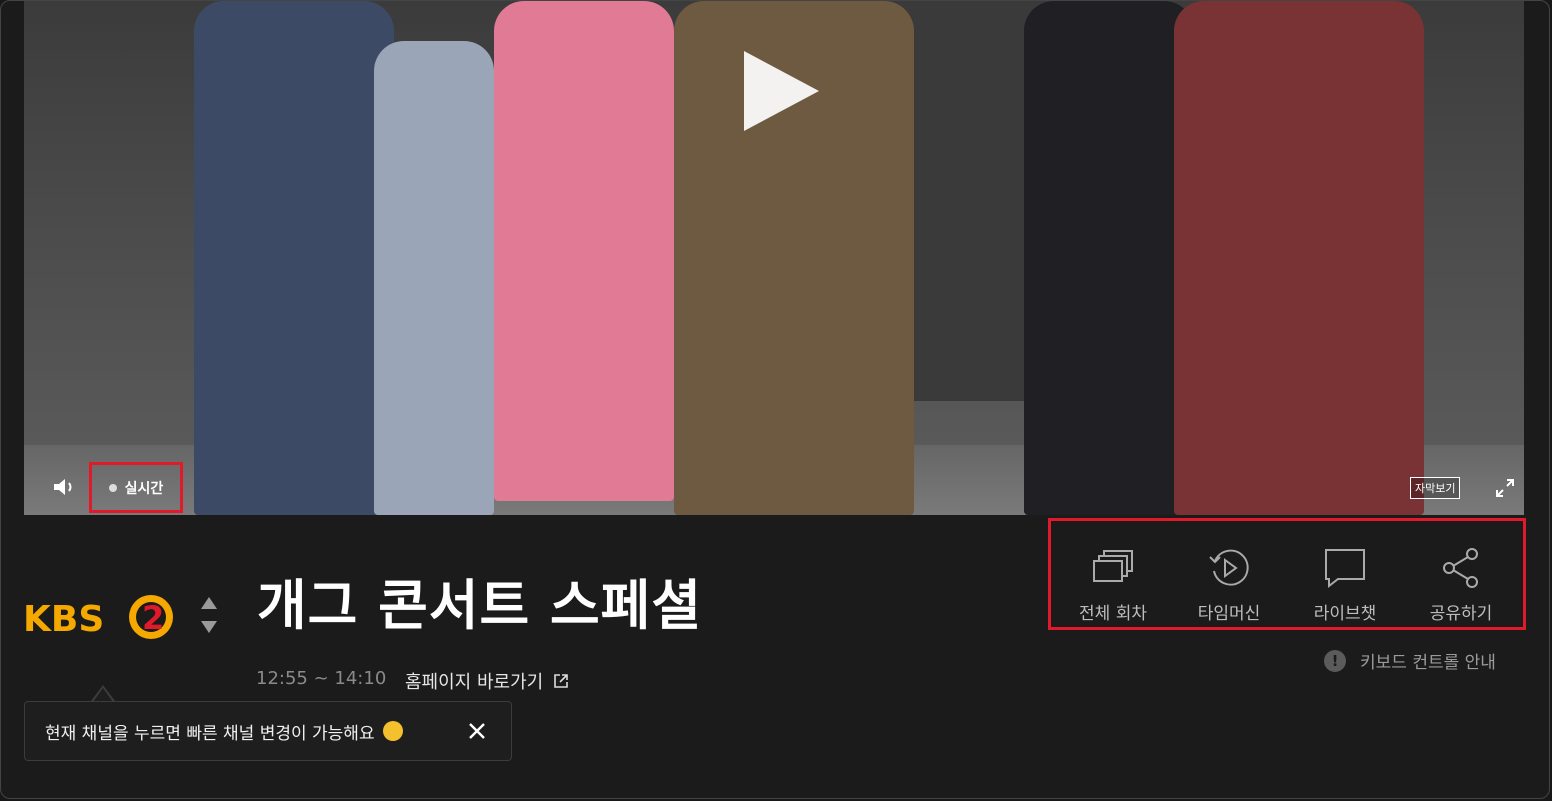  Describe the element at coordinates (153, 618) in the screenshot. I see `channel-logo-number: 2` at that location.